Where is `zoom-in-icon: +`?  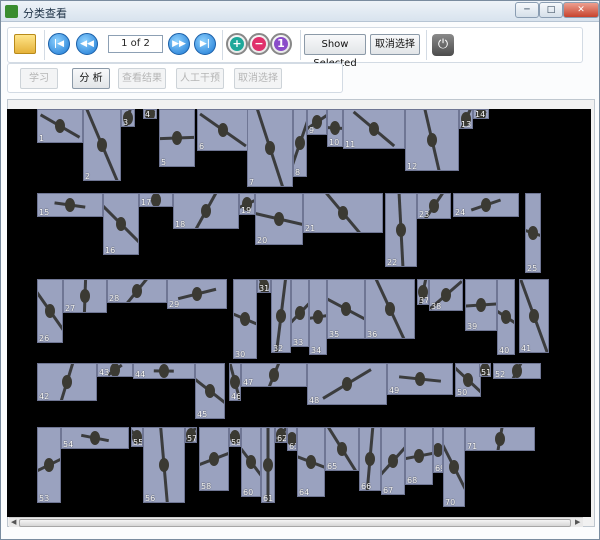 zoom-in-icon: + is located at coordinates (237, 44).